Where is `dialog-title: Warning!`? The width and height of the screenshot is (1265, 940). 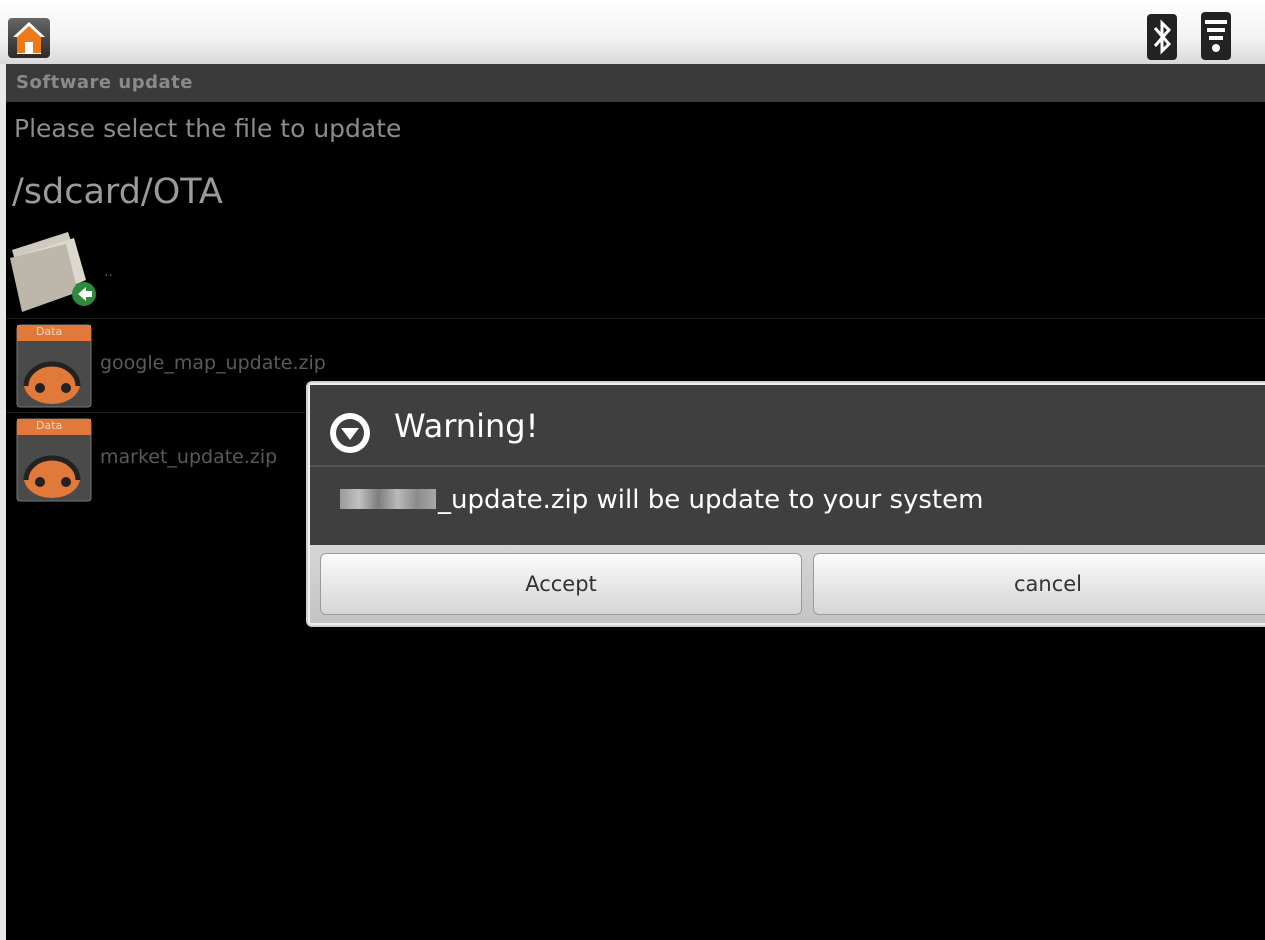 dialog-title: Warning! is located at coordinates (466, 426).